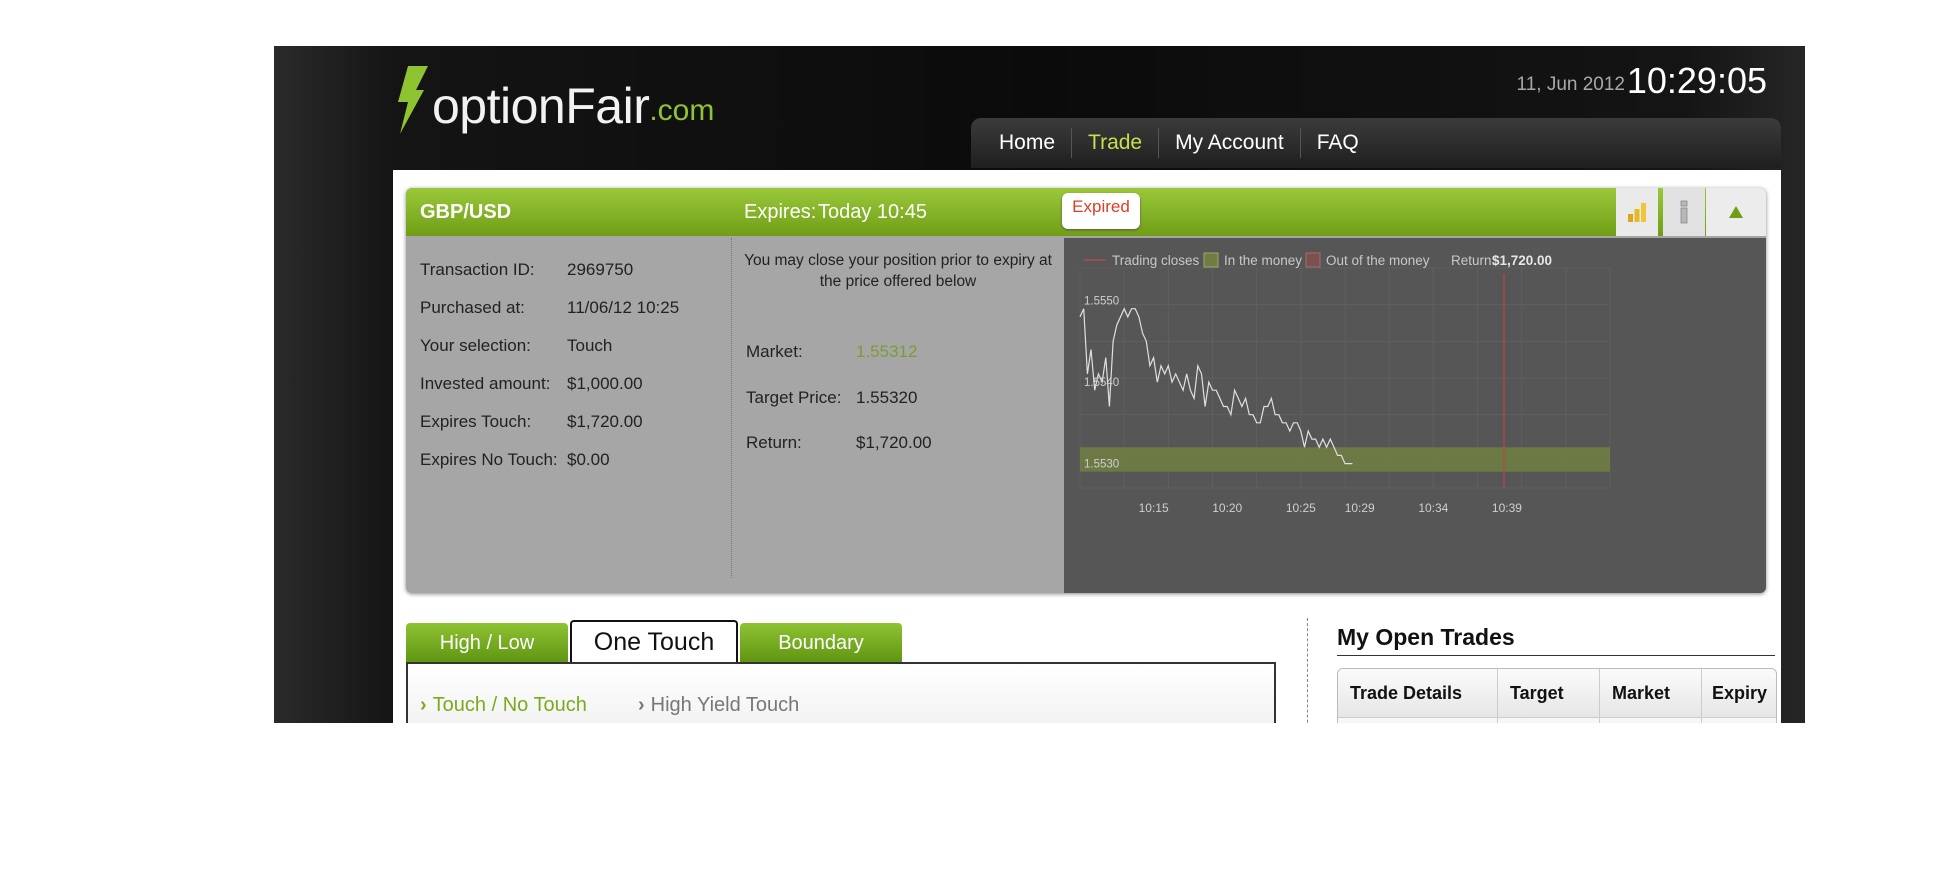  Describe the element at coordinates (1473, 260) in the screenshot. I see `chart-return-label: Return:` at that location.